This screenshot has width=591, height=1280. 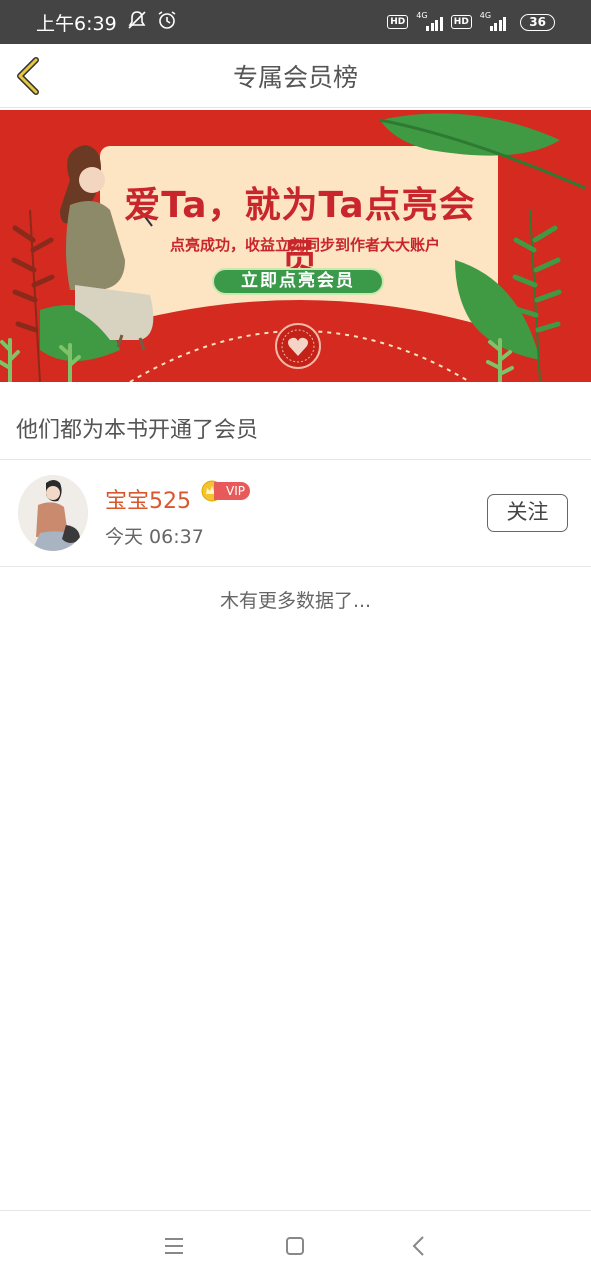 I want to click on status-bar: 上午6:39 HD 4G HD 4G 36, so click(x=295, y=22).